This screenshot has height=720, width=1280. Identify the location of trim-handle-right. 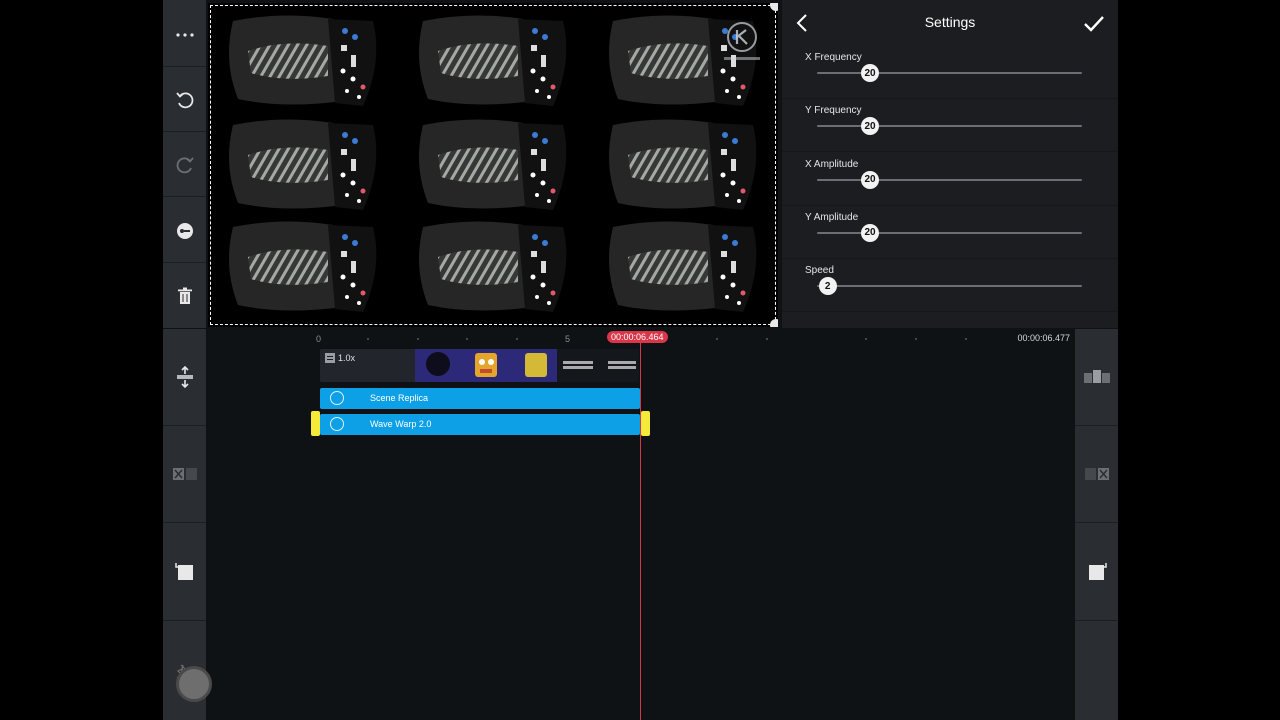
(645, 423).